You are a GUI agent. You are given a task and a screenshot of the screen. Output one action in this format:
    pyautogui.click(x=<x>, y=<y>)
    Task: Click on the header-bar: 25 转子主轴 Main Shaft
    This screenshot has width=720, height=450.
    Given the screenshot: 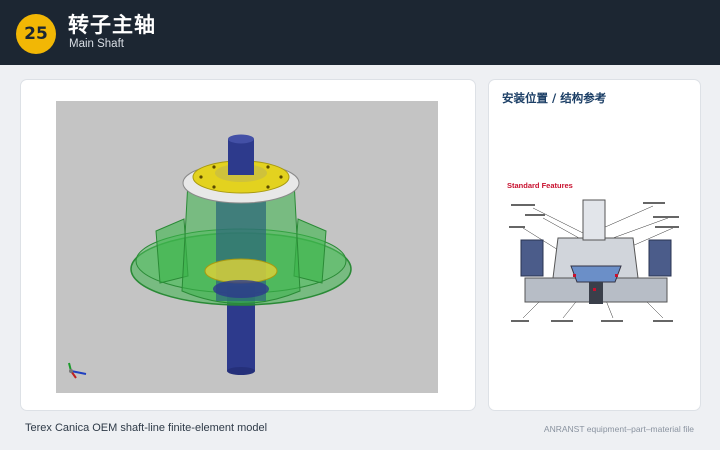 What is the action you would take?
    pyautogui.click(x=360, y=32)
    